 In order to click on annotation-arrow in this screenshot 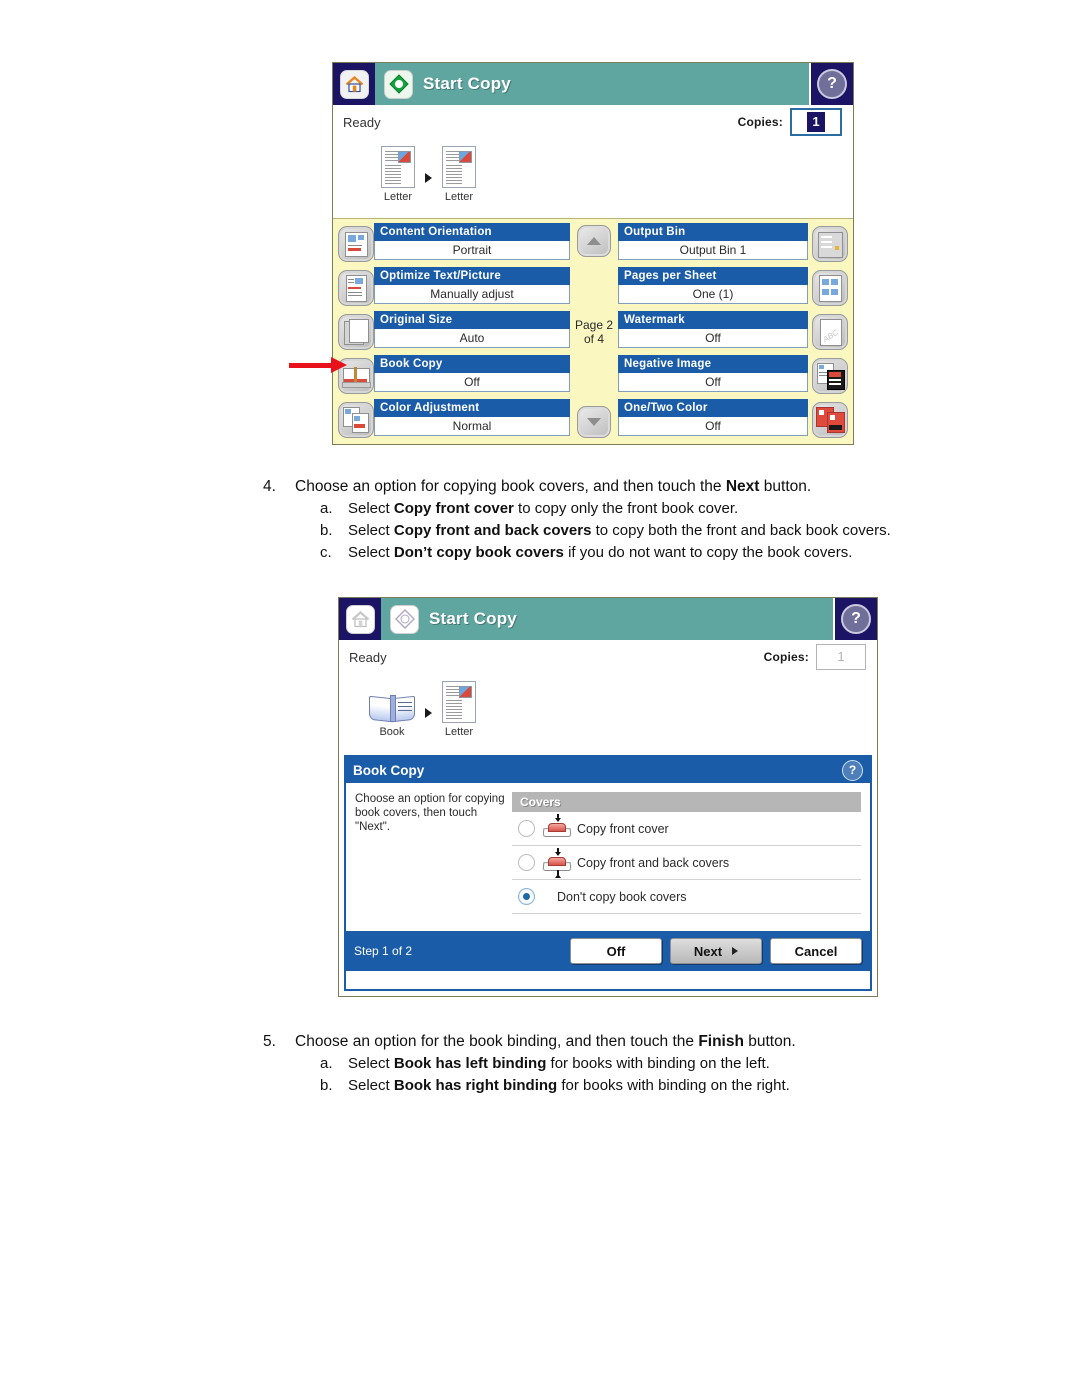, I will do `click(320, 366)`.